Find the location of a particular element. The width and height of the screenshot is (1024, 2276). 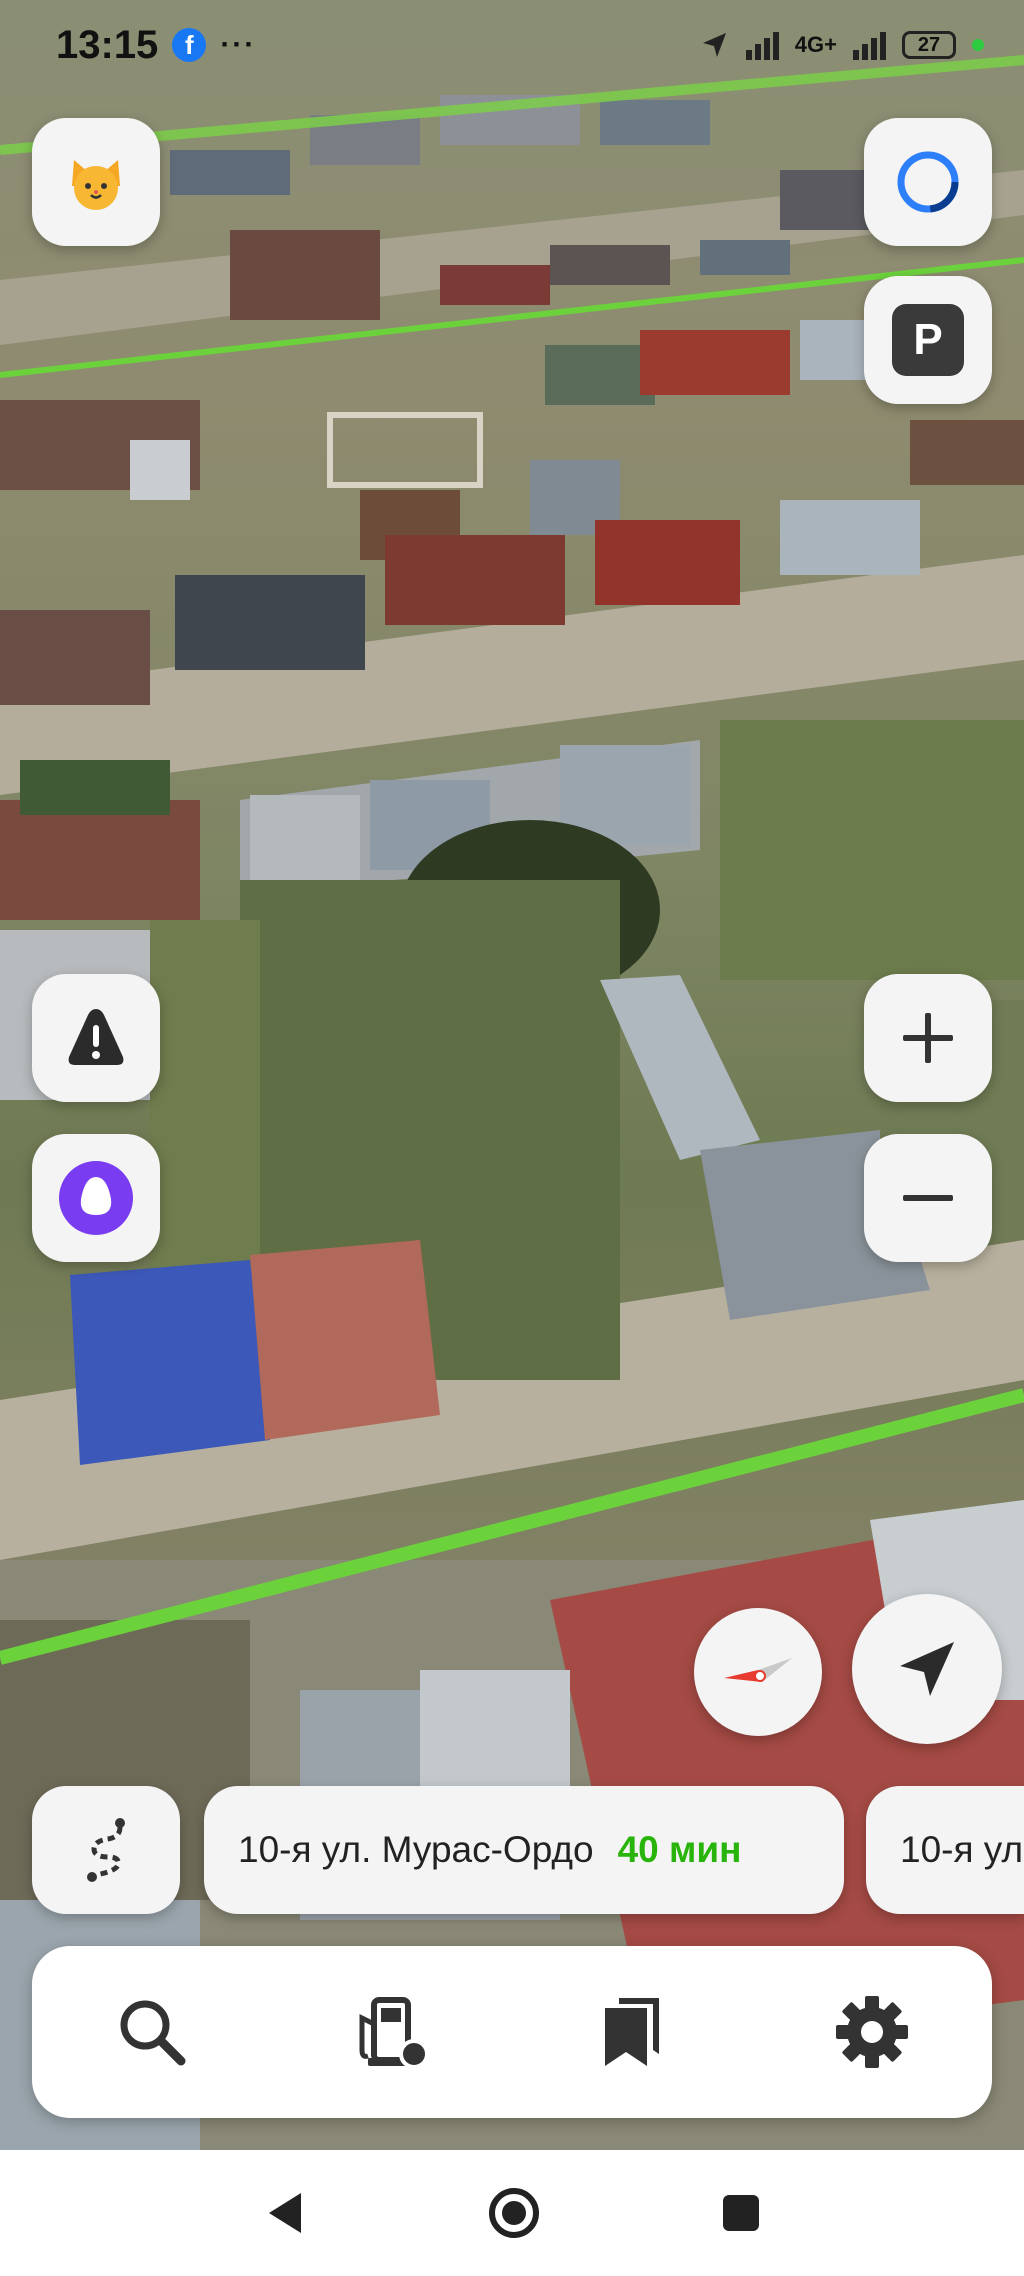

route-suggestion-1: 10-я ул. Мурас-Ордо 40 мин is located at coordinates (524, 1850).